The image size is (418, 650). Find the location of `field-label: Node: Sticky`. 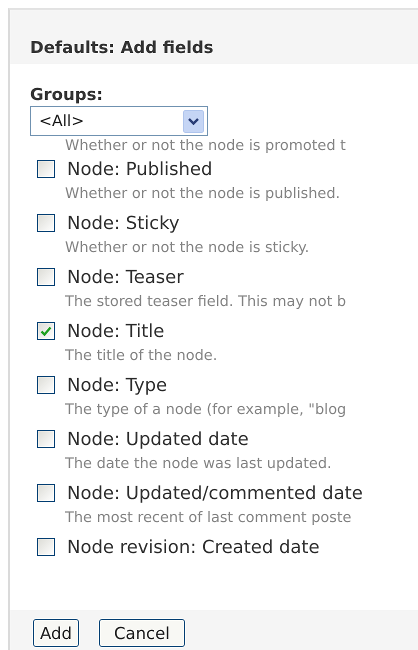

field-label: Node: Sticky is located at coordinates (123, 223).